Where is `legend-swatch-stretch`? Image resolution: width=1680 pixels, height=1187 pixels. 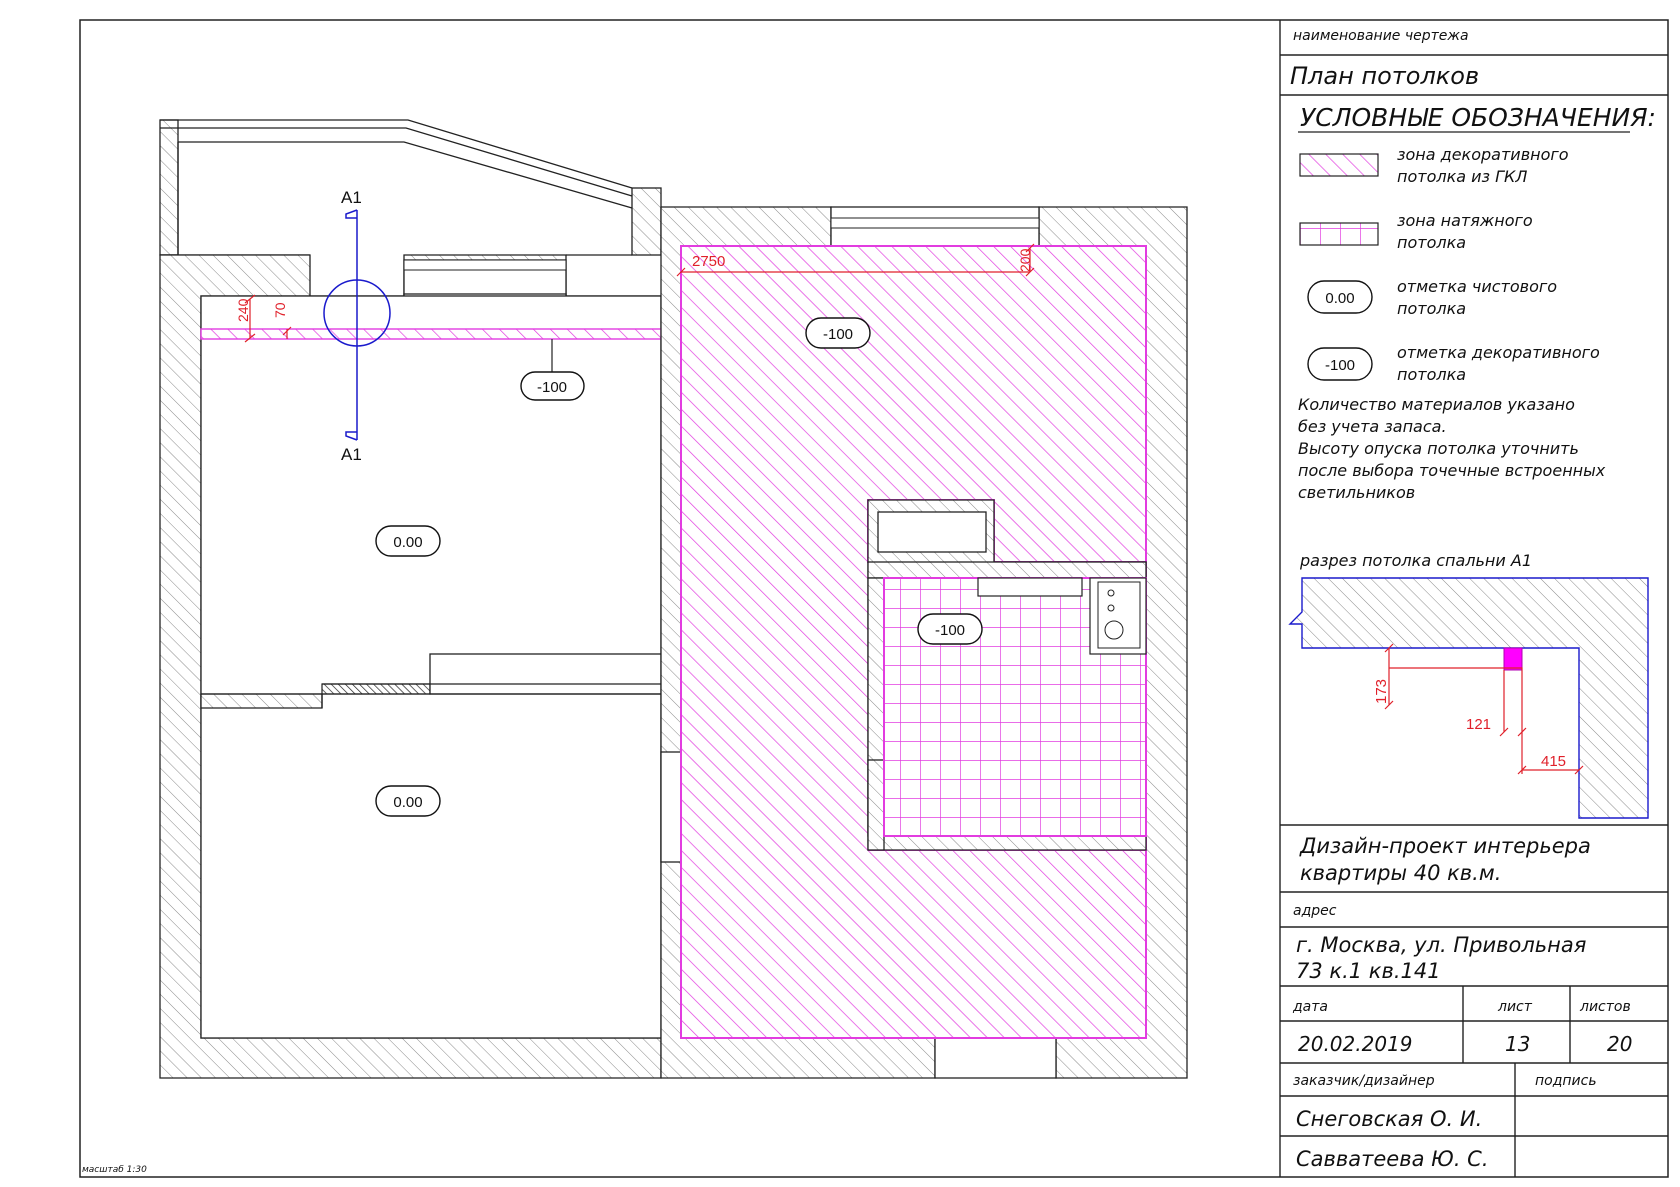 legend-swatch-stretch is located at coordinates (1339, 234).